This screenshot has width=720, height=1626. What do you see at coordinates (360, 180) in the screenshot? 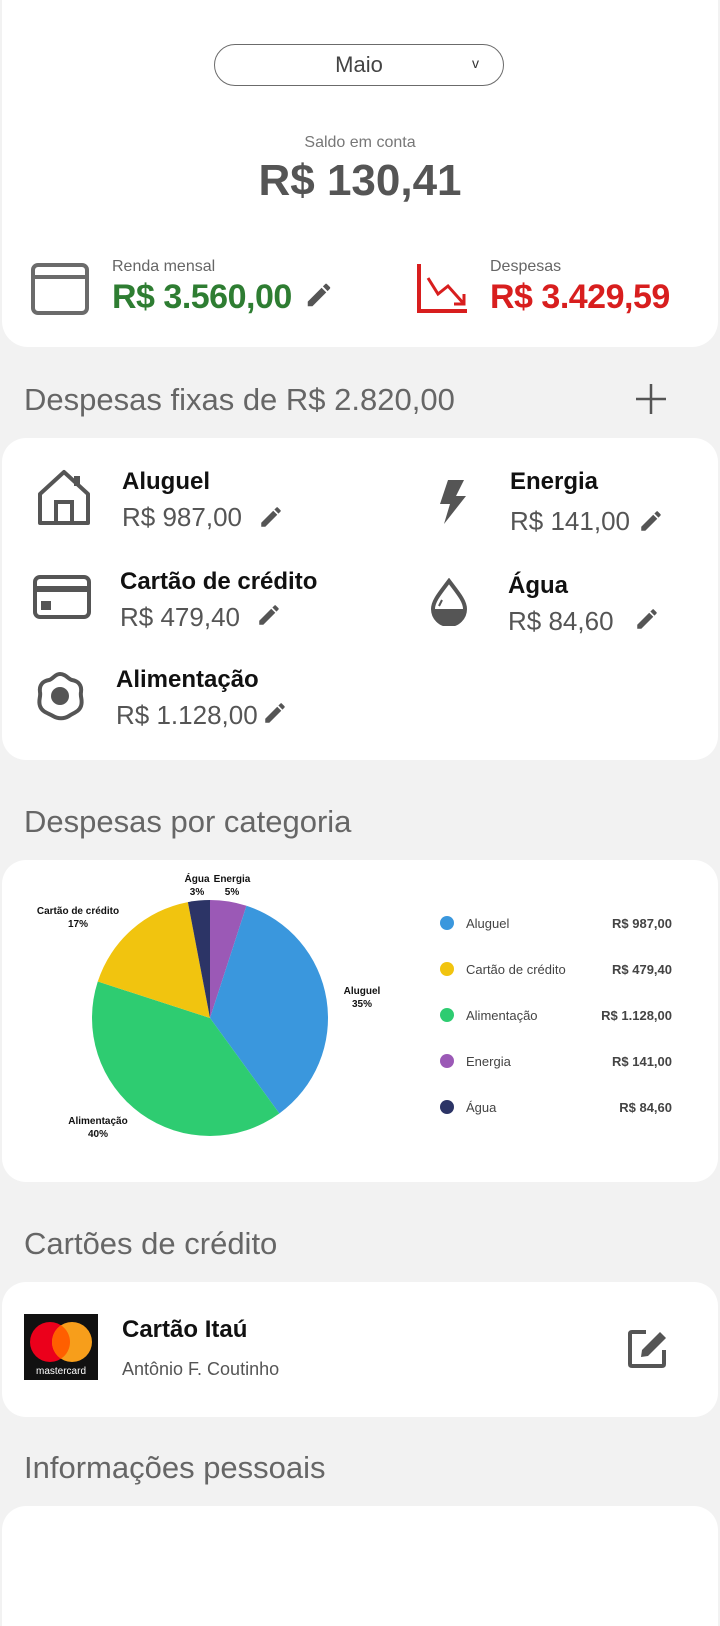
I see `balance-value: R$ 130,41` at bounding box center [360, 180].